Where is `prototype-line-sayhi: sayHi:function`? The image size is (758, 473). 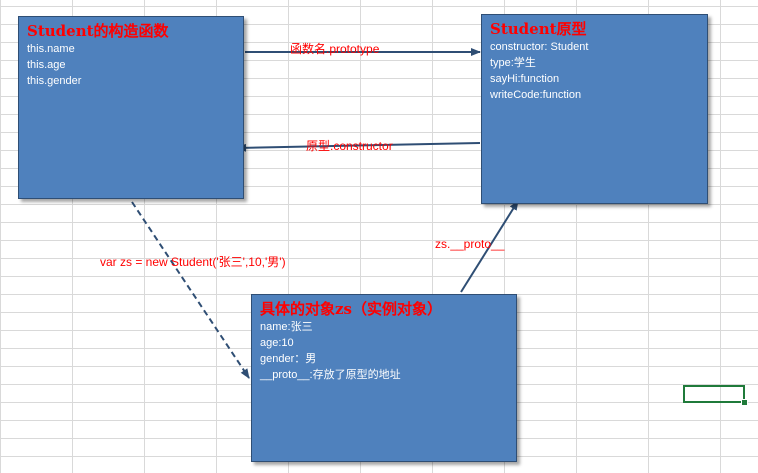 prototype-line-sayhi: sayHi:function is located at coordinates (525, 79).